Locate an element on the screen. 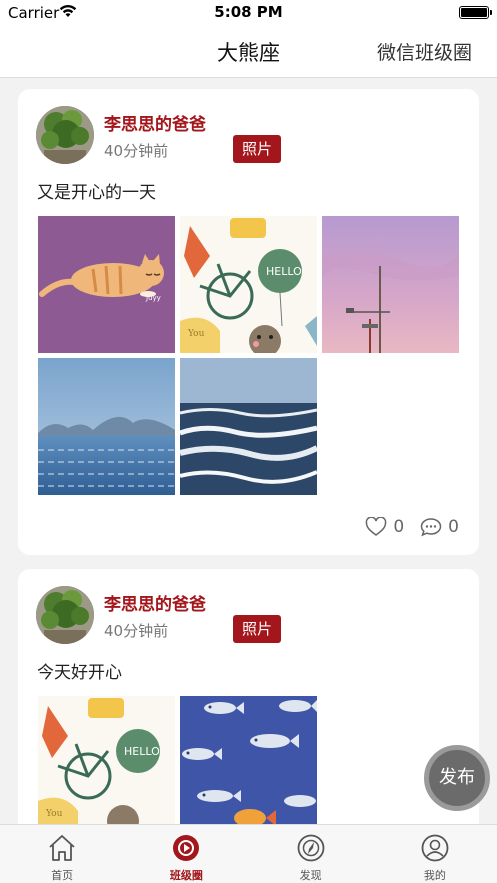  post-actions: 0 0 is located at coordinates (404, 527).